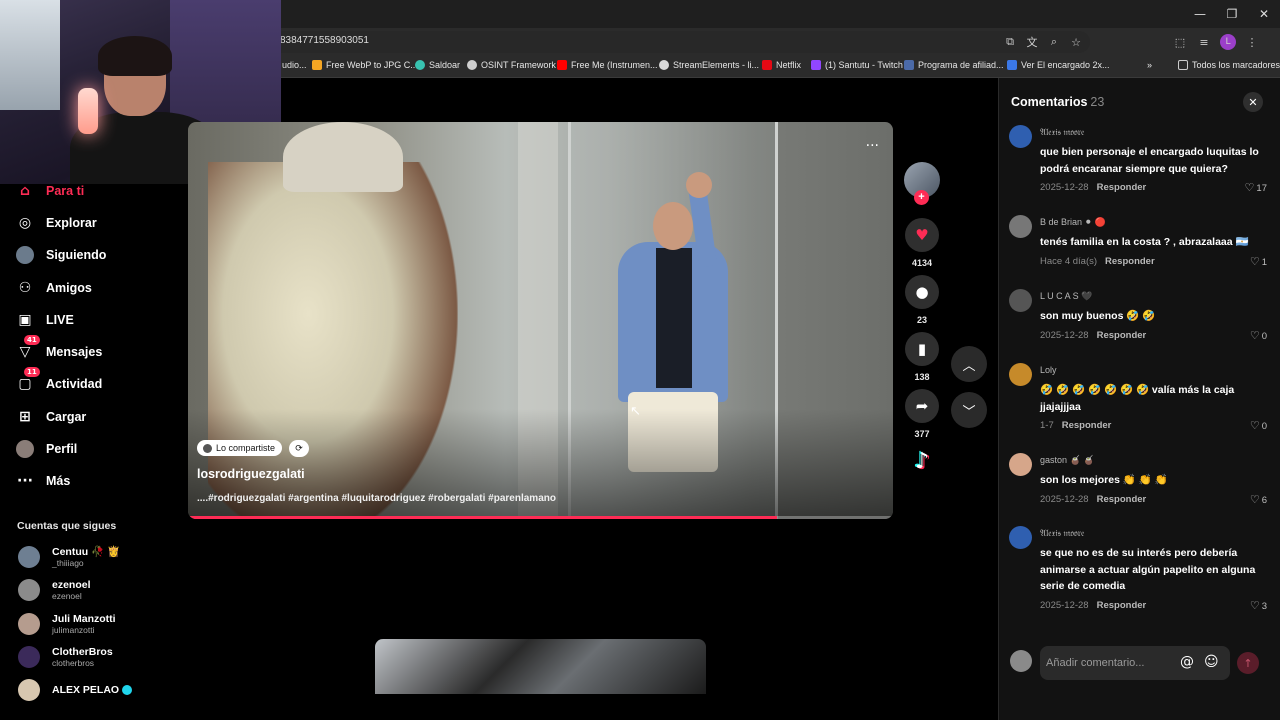  What do you see at coordinates (127, 690) in the screenshot?
I see `verified-icon` at bounding box center [127, 690].